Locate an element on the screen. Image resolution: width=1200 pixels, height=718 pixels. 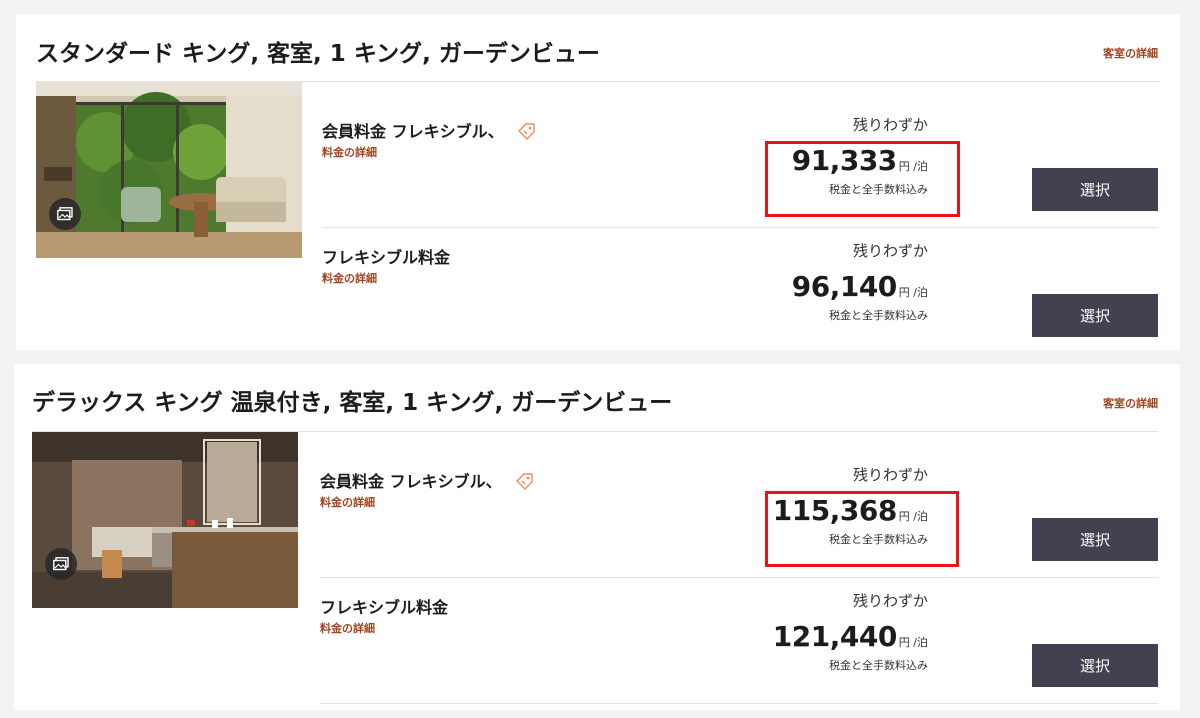
price-block: 96,140 円 /泊 税金と全手数料込み is located at coordinates (860, 296).